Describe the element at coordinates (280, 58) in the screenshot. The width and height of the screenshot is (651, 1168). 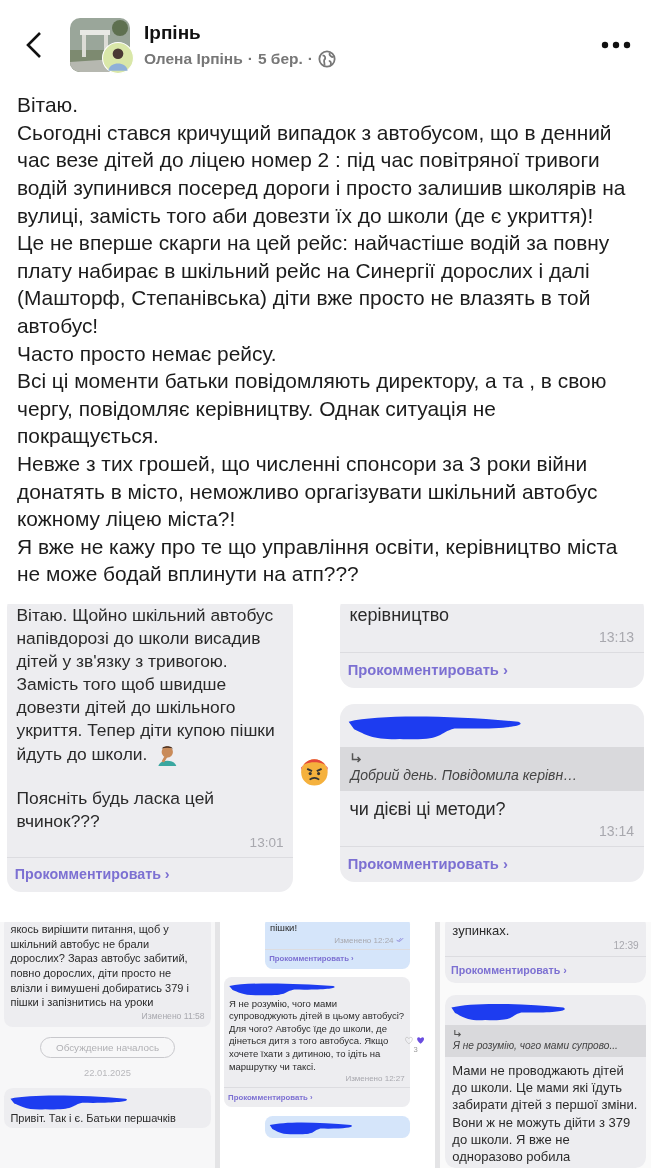
I see `post-date: 5 бер.` at that location.